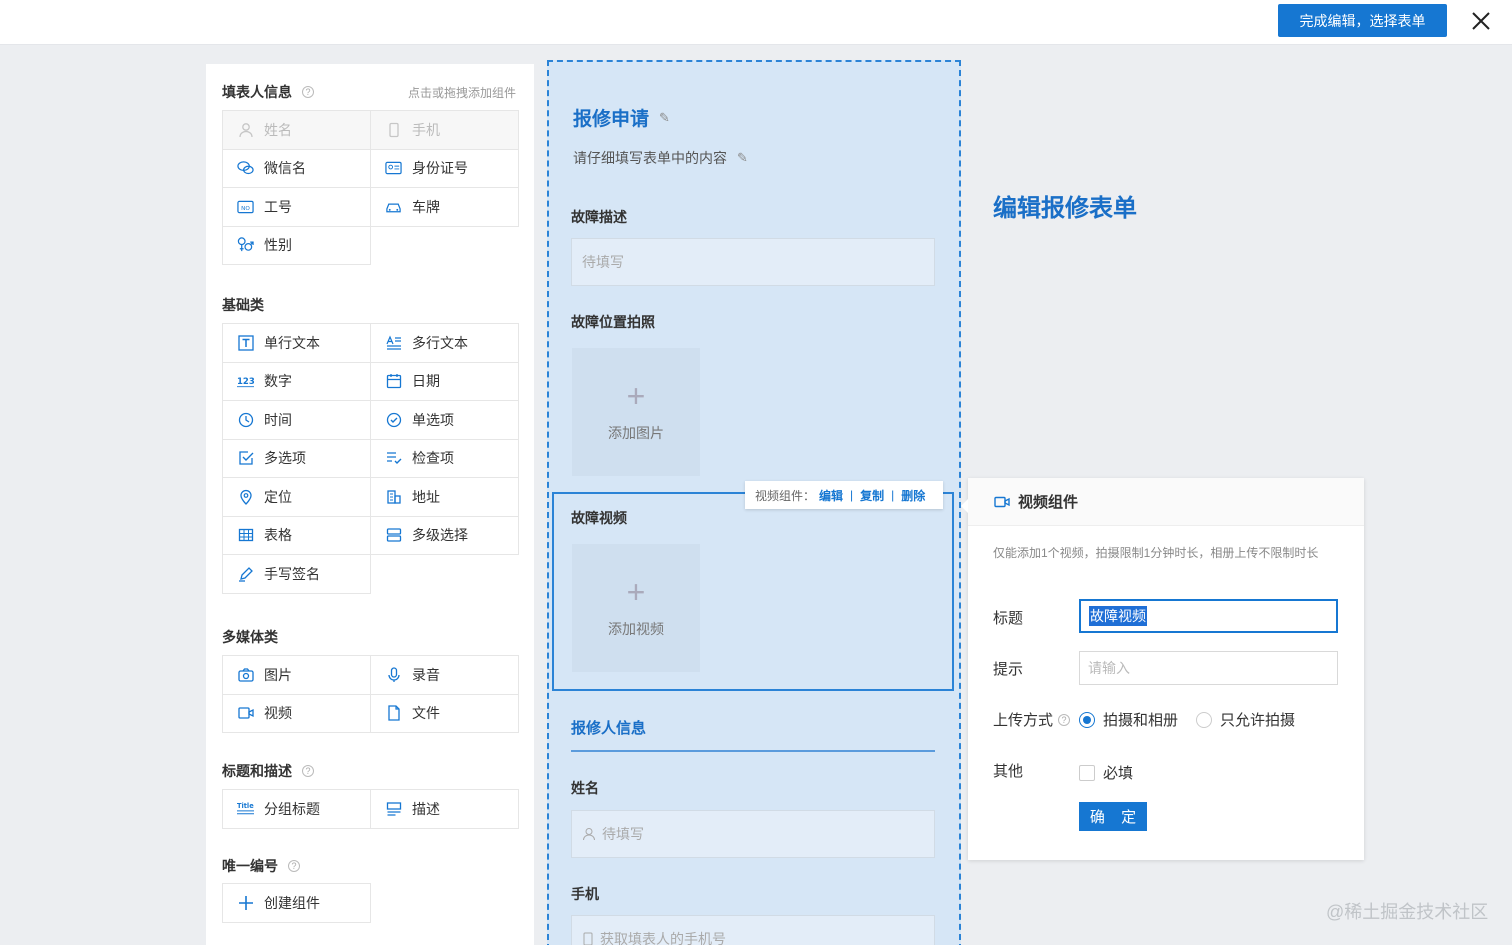 The image size is (1512, 945). Describe the element at coordinates (1048, 502) in the screenshot. I see `property-panel-title: 视频组件` at that location.